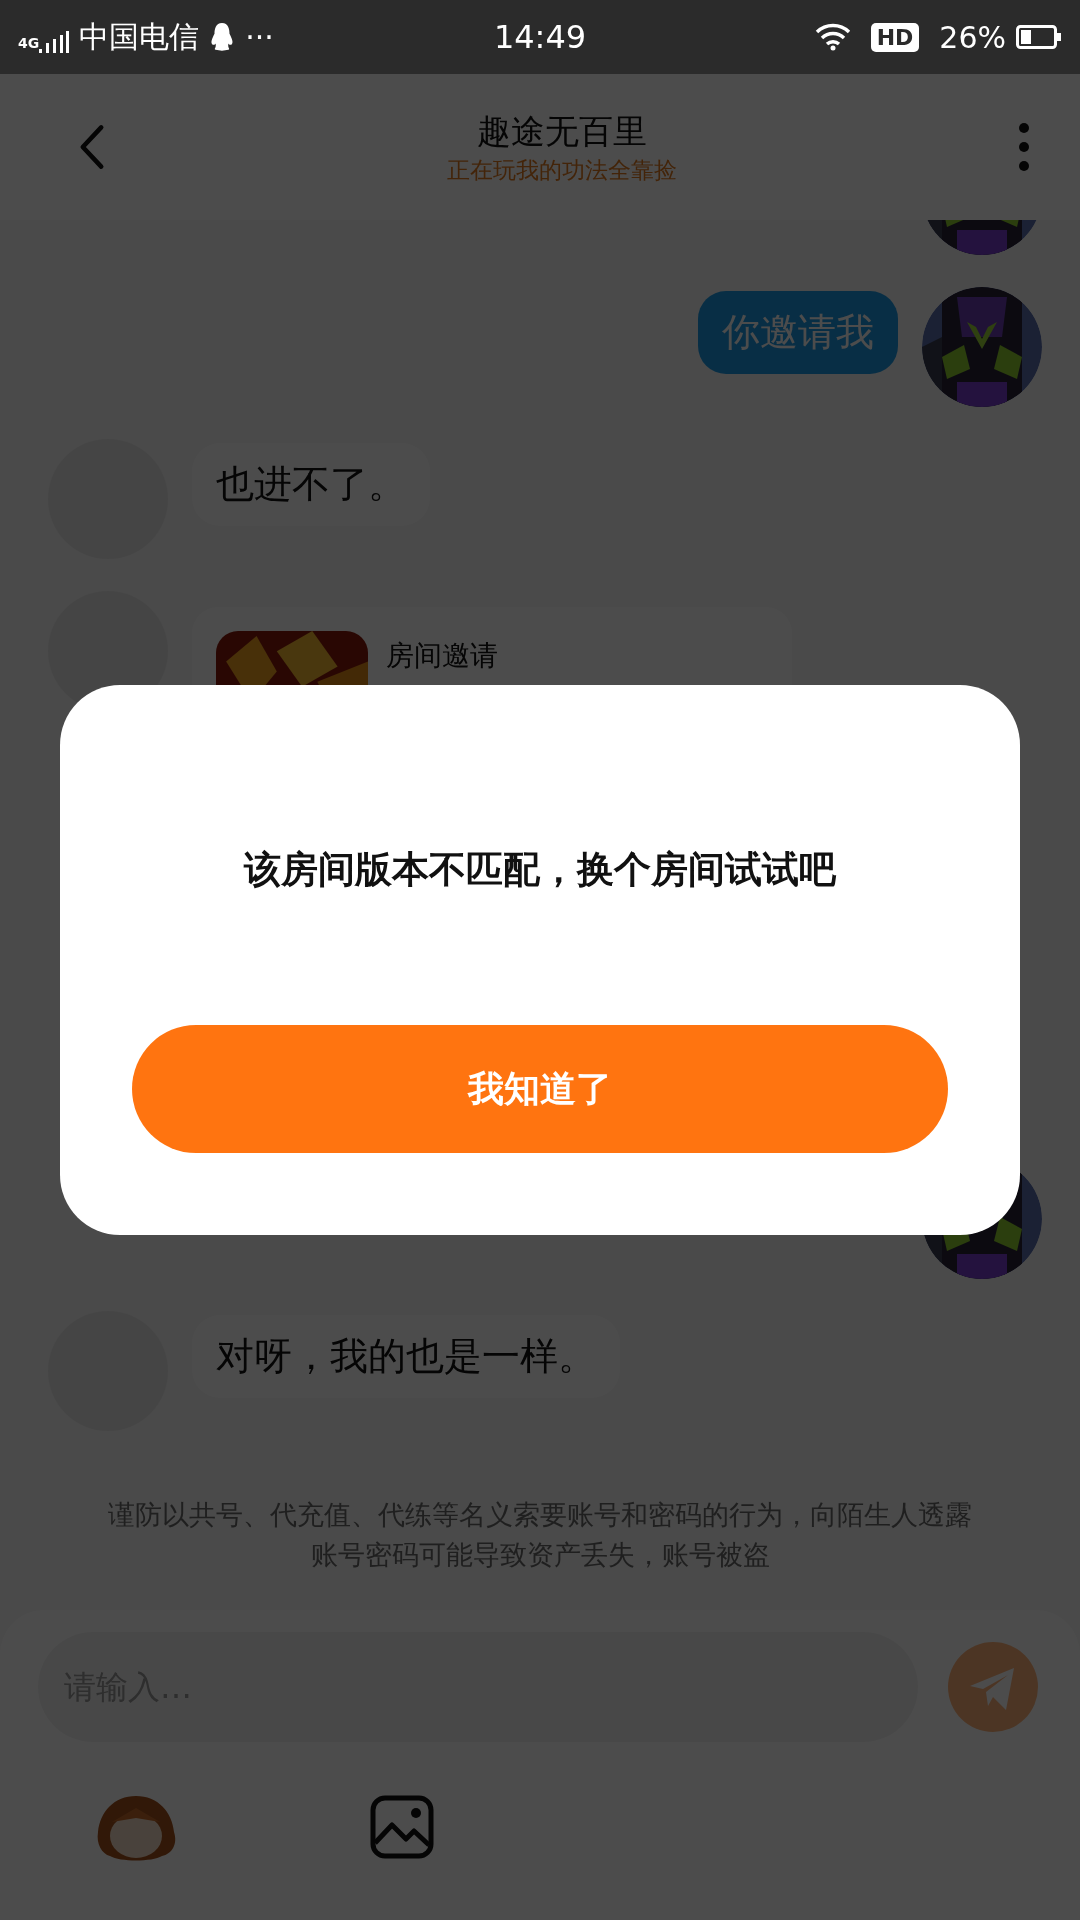  What do you see at coordinates (54, 42) in the screenshot?
I see `signal-icon` at bounding box center [54, 42].